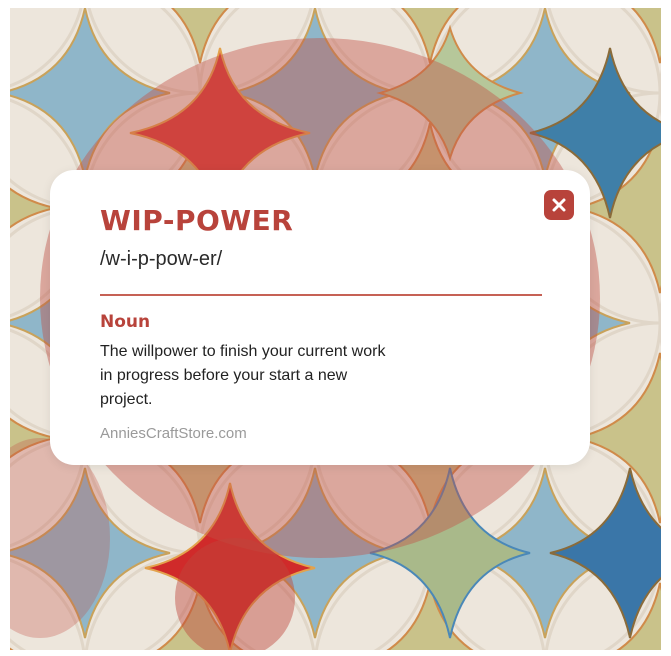 The height and width of the screenshot is (656, 671). What do you see at coordinates (197, 220) in the screenshot?
I see `word-title: WIP-POWER` at bounding box center [197, 220].